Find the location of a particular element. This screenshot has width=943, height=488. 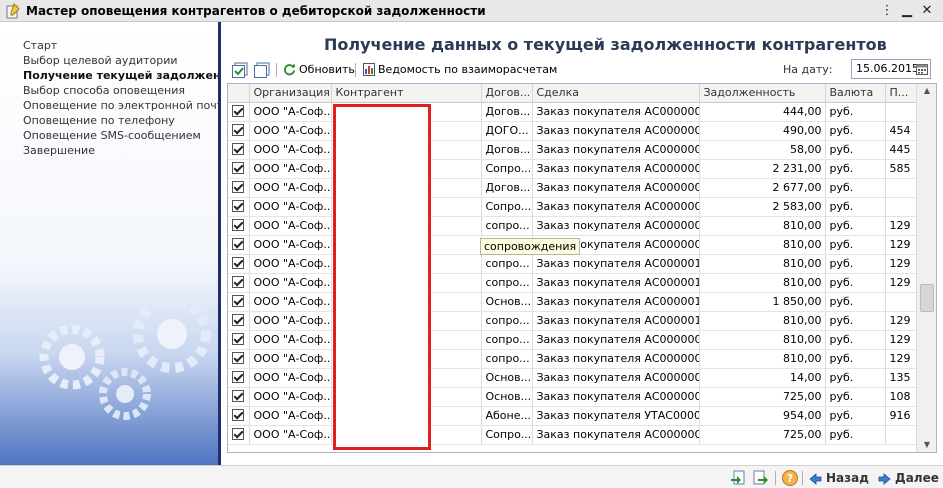

back-button: Назад is located at coordinates (839, 478).